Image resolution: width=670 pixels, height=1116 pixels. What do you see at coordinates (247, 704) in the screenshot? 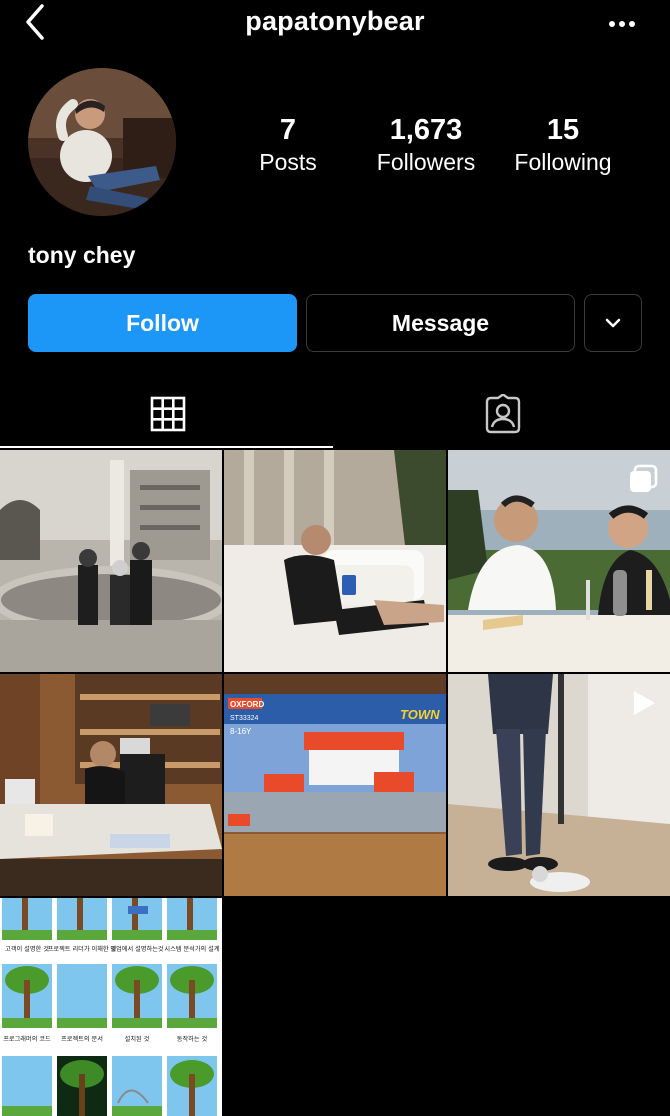
I see `box-brand-text: OXFORD` at bounding box center [247, 704].